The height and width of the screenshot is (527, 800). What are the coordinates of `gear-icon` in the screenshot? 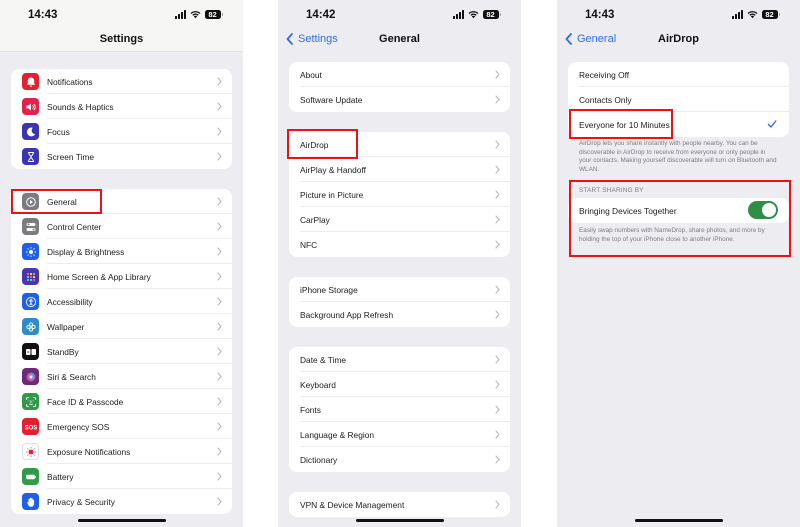 It's located at (30, 201).